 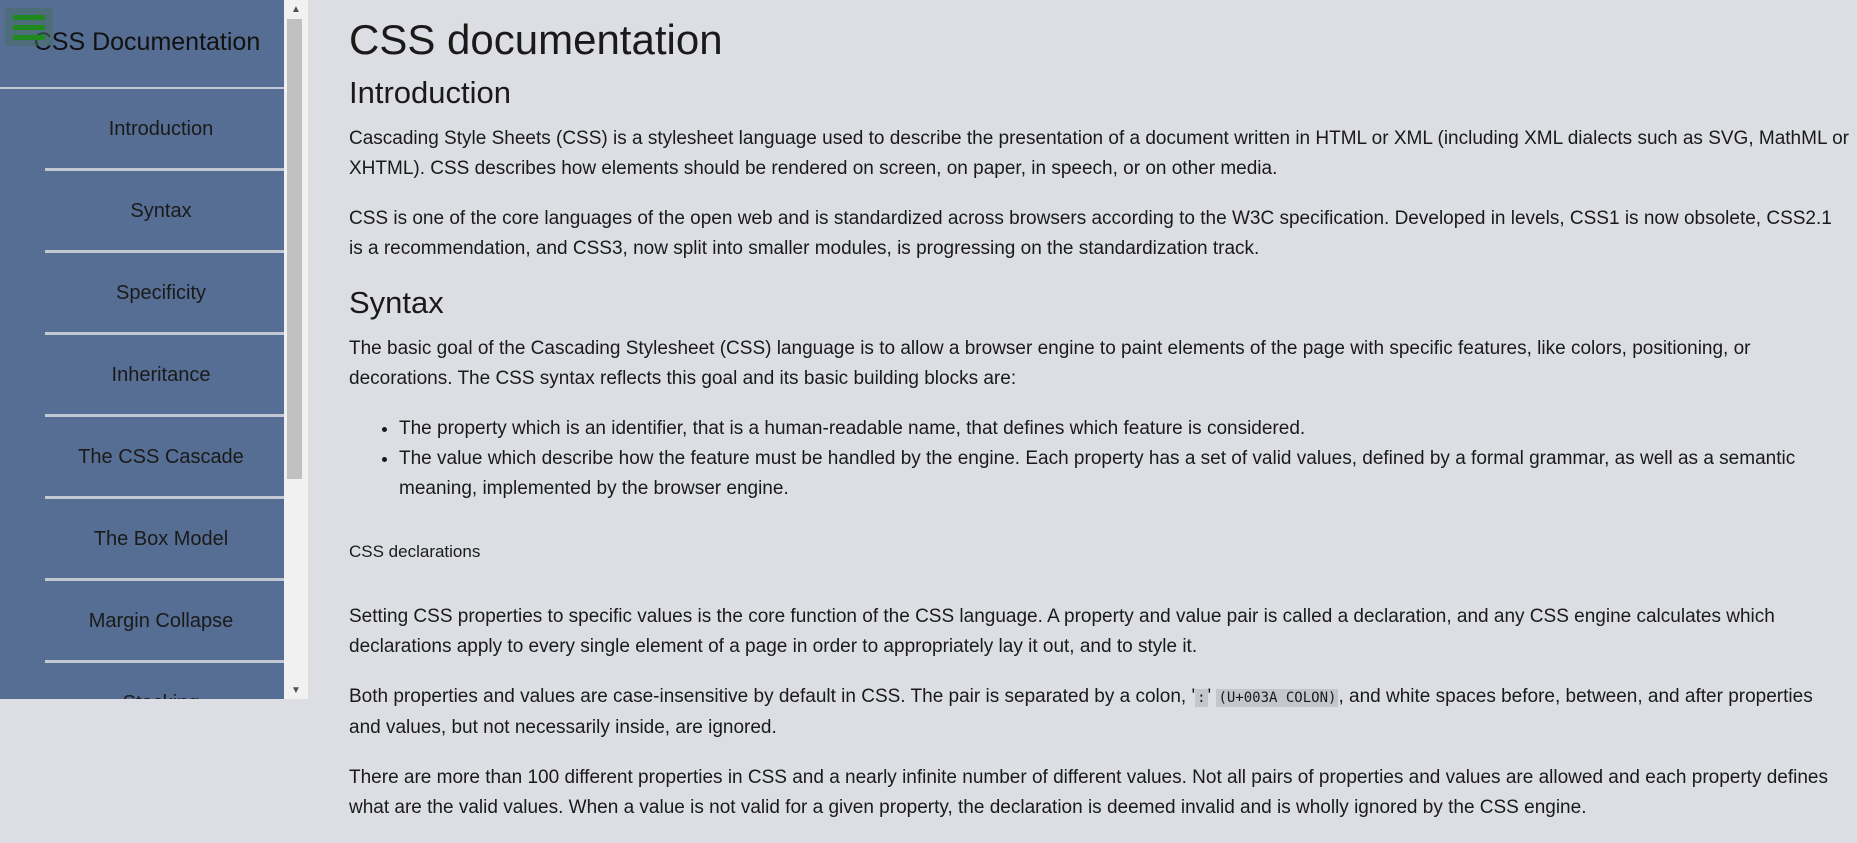 I want to click on hamburger-menu-icon, so click(x=29, y=27).